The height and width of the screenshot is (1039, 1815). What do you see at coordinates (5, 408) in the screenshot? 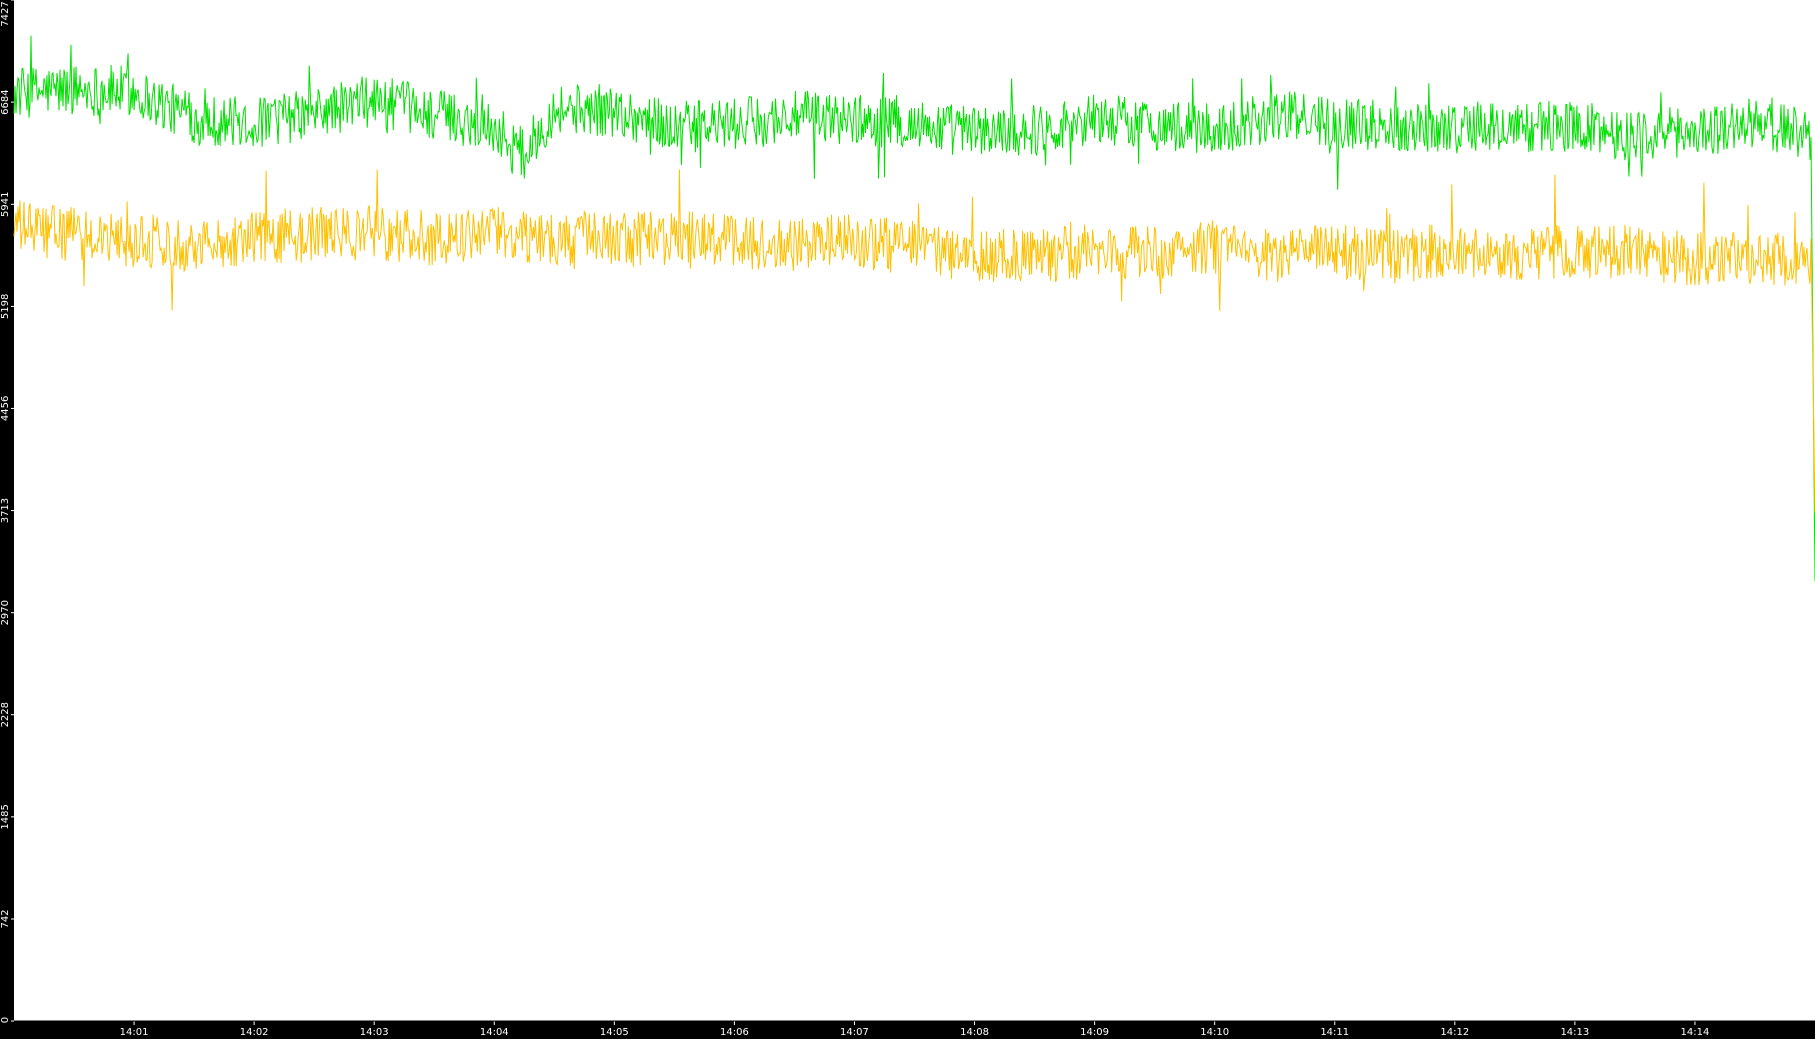
I see `y-tick-label: 4456` at bounding box center [5, 408].